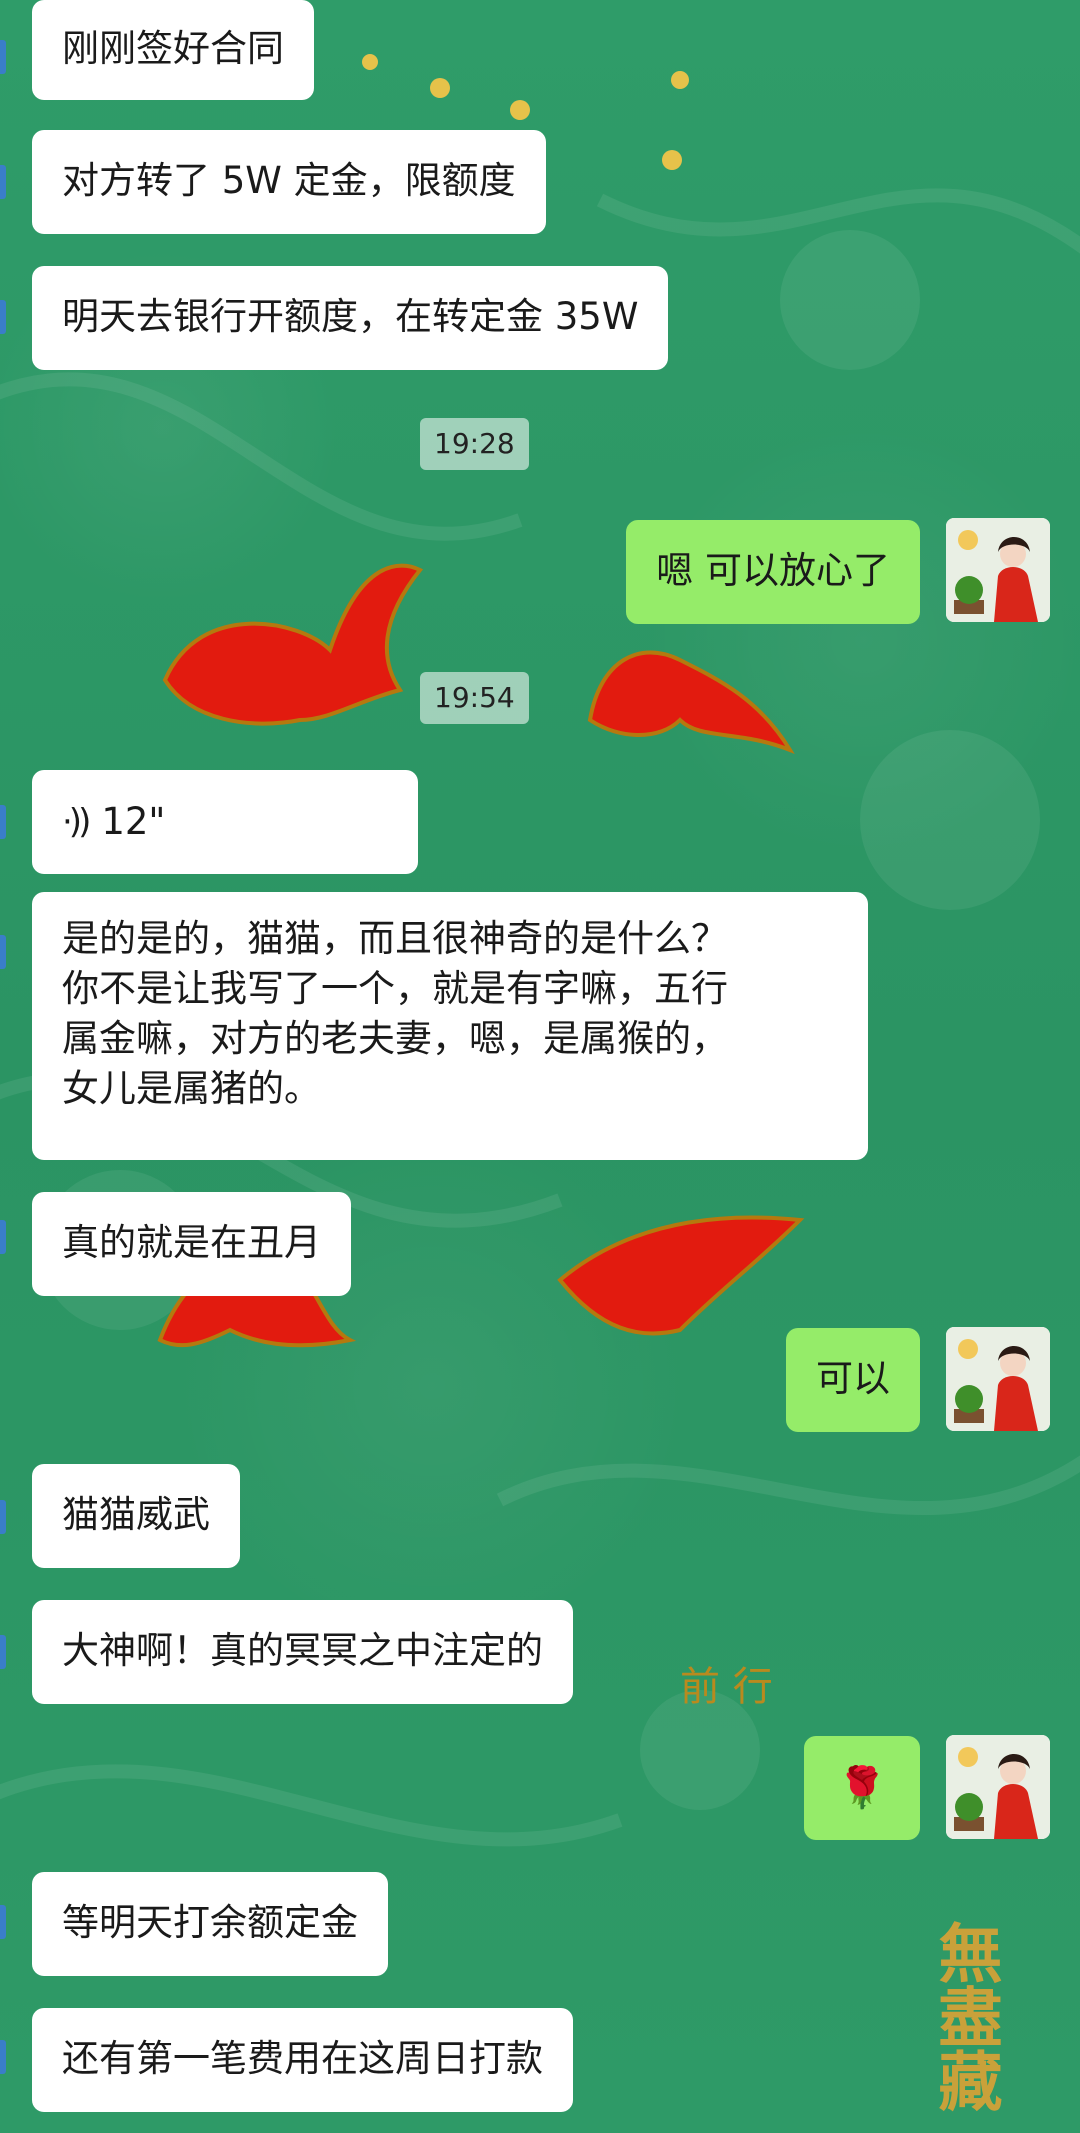 The width and height of the screenshot is (1080, 2133). I want to click on message-row: 等明天打余额定金, so click(210, 1924).